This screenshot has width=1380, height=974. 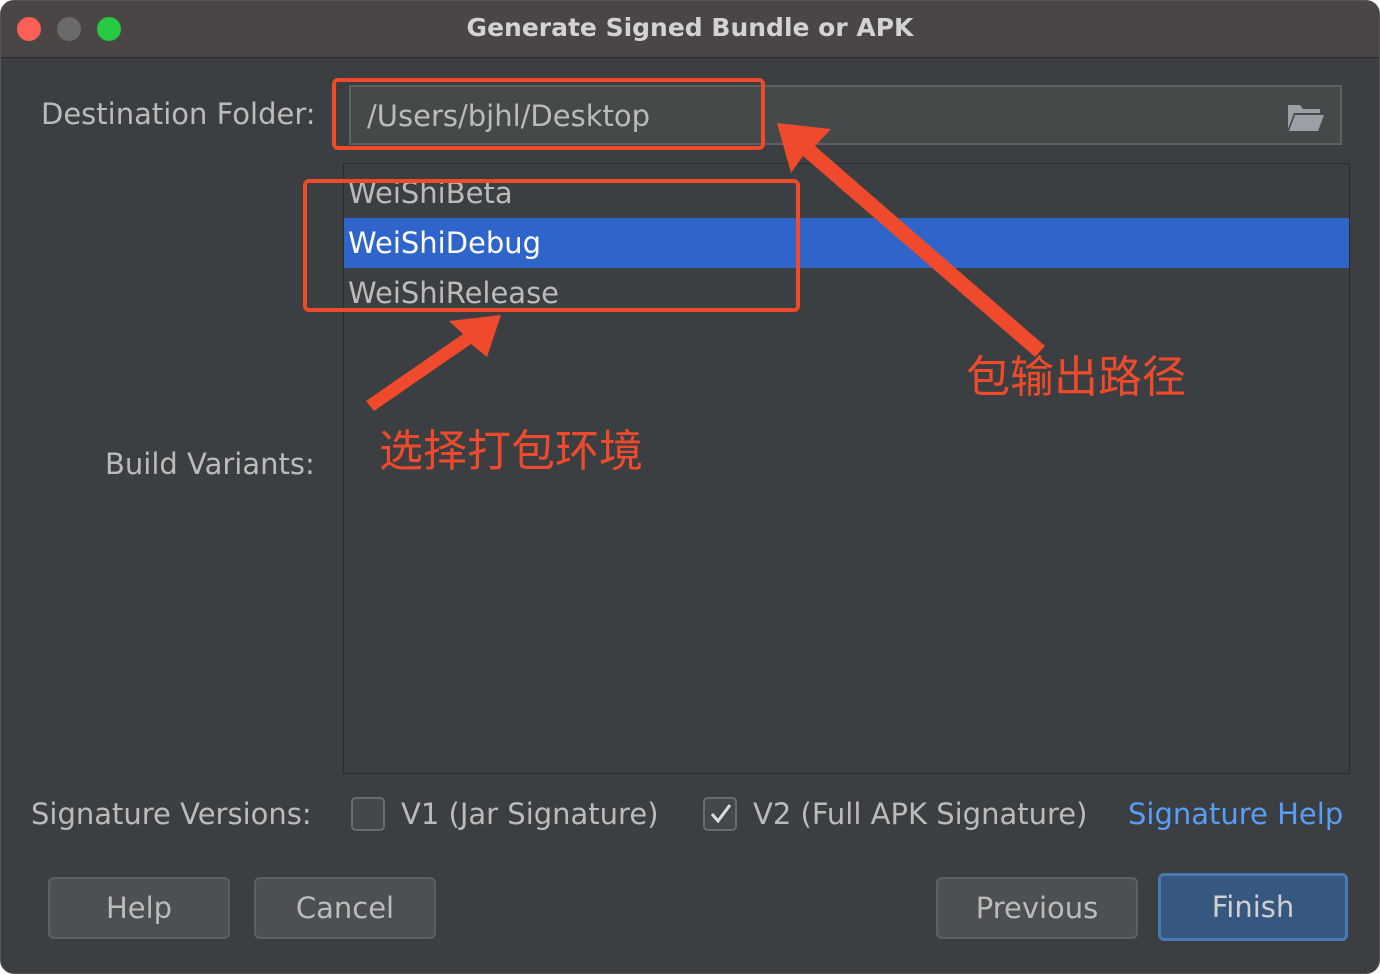 I want to click on arrow-to-destination, so click(x=911, y=240).